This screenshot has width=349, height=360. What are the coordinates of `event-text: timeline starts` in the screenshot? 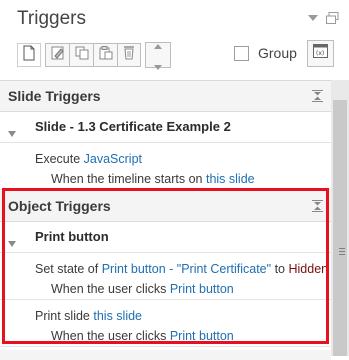 It's located at (147, 179).